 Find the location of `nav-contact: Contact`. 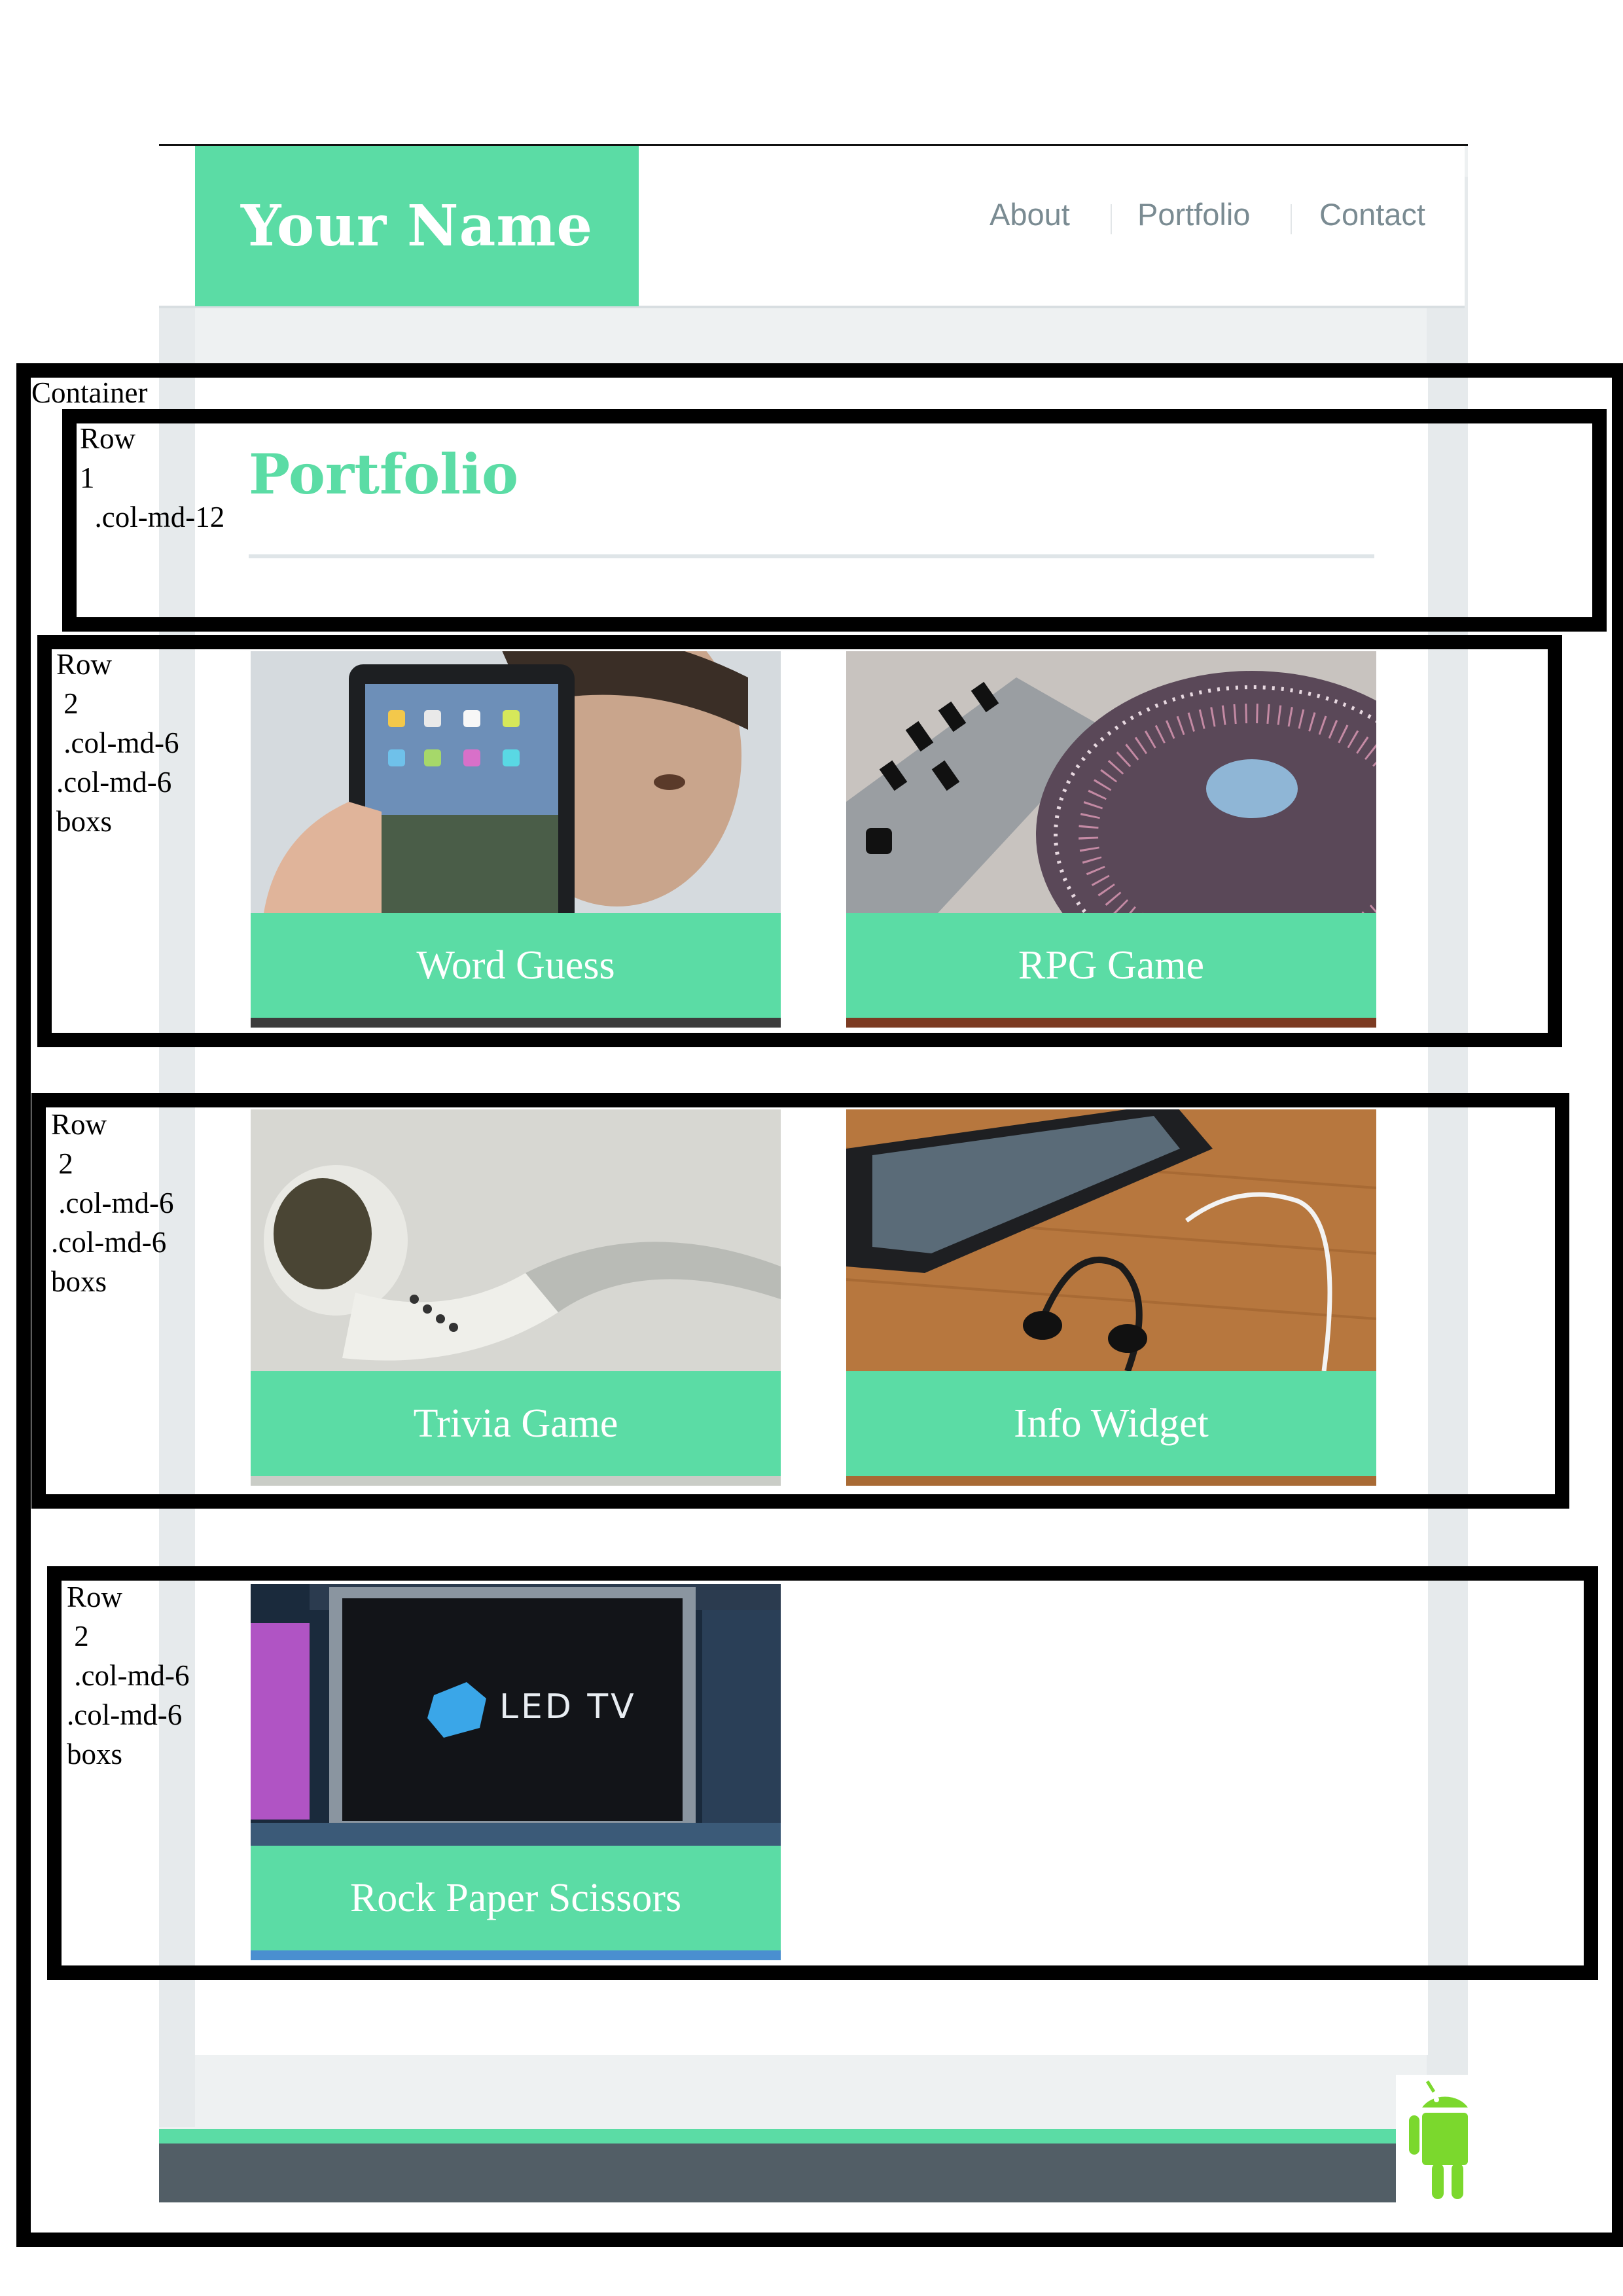

nav-contact: Contact is located at coordinates (1372, 214).